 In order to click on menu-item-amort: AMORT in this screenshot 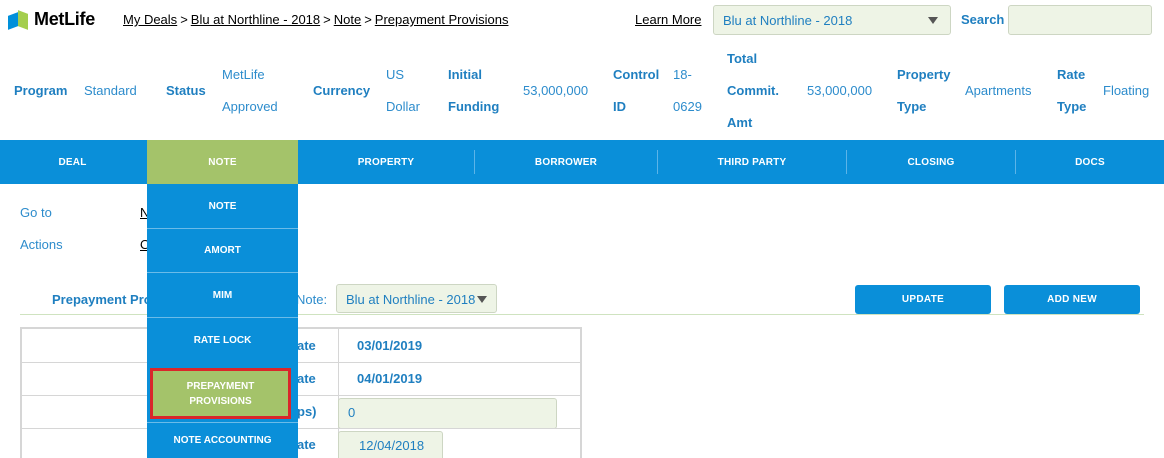, I will do `click(222, 250)`.